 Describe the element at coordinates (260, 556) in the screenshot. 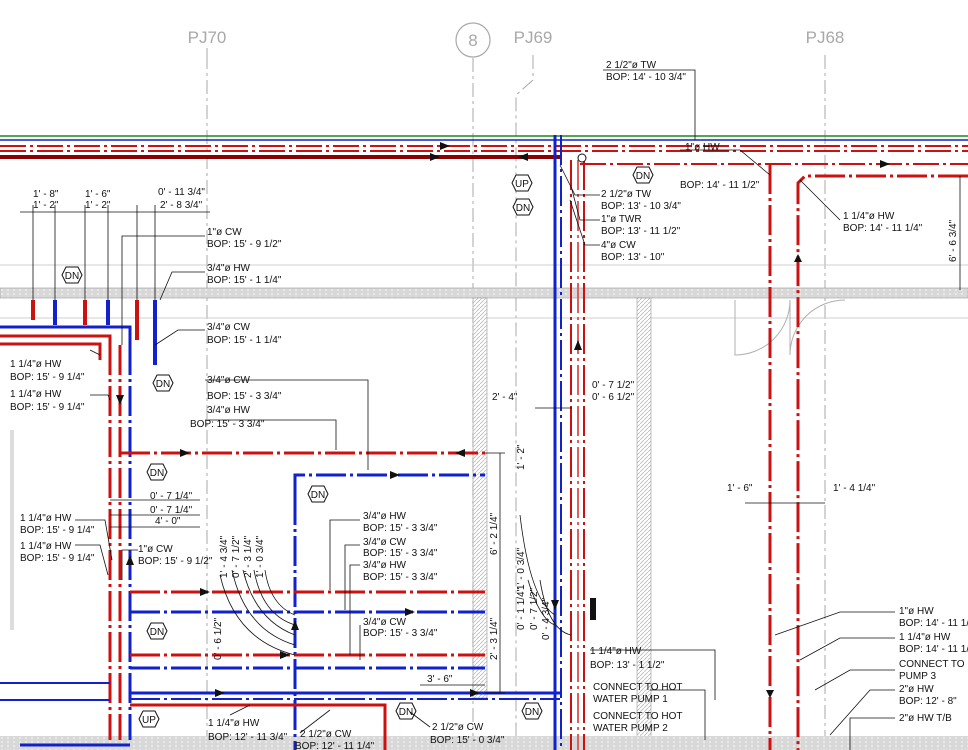

I see `dim-v-1-0-3-4: 1' - 0 3/4"` at that location.